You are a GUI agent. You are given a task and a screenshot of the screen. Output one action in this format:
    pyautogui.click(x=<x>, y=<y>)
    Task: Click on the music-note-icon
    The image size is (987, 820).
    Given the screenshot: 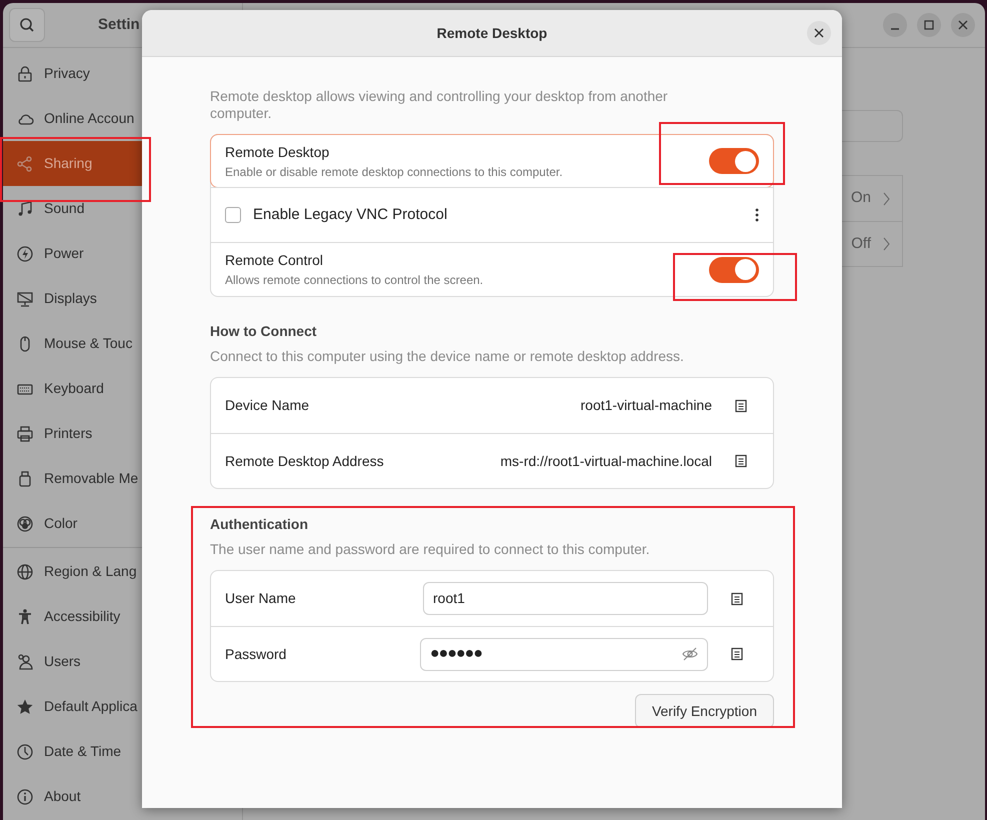 What is the action you would take?
    pyautogui.click(x=25, y=209)
    